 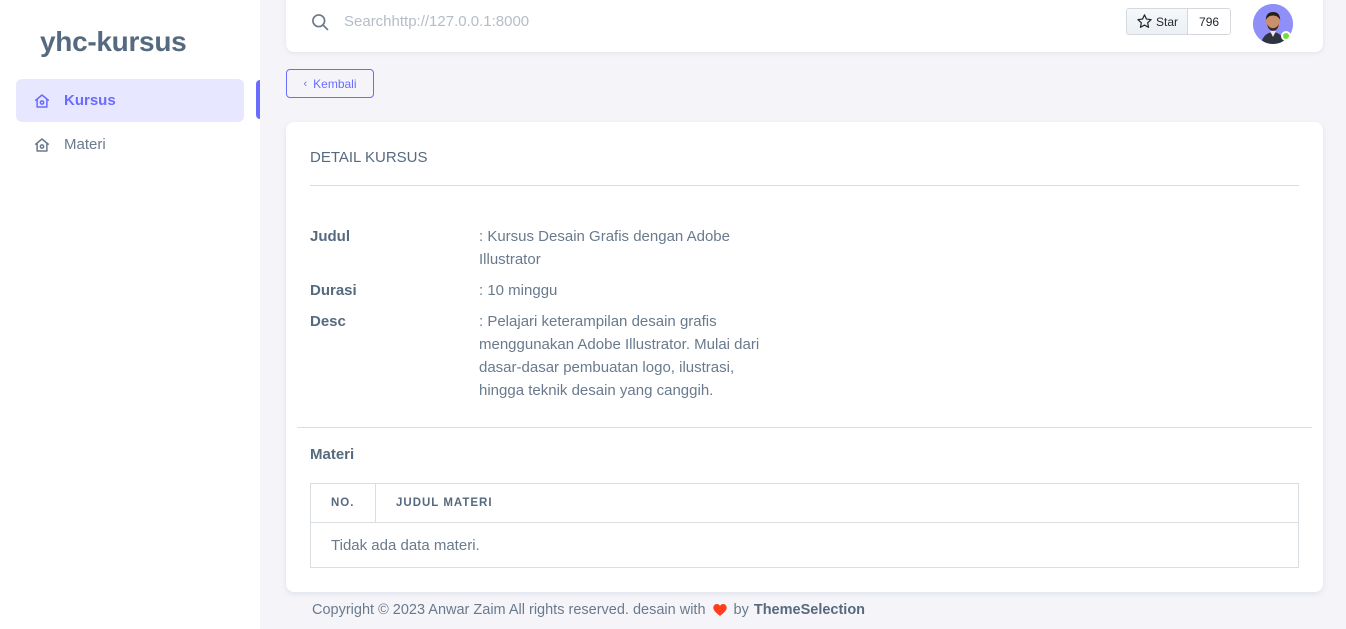 I want to click on github-star-count: 796, so click(x=1209, y=21).